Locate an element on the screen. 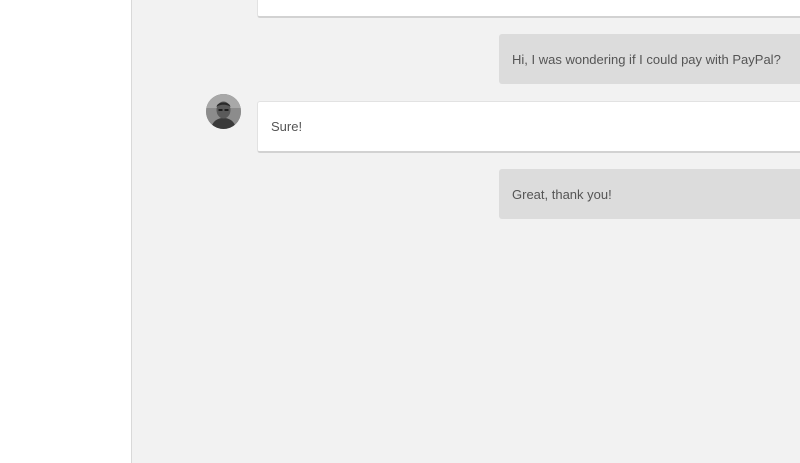 This screenshot has height=463, width=800. message-text: Sure! is located at coordinates (287, 126).